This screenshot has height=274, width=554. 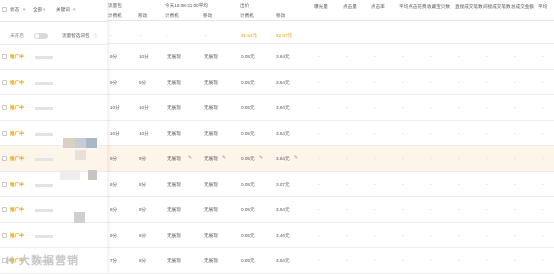 What do you see at coordinates (284, 35) in the screenshot?
I see `summary-price-2: ¥2.87元` at bounding box center [284, 35].